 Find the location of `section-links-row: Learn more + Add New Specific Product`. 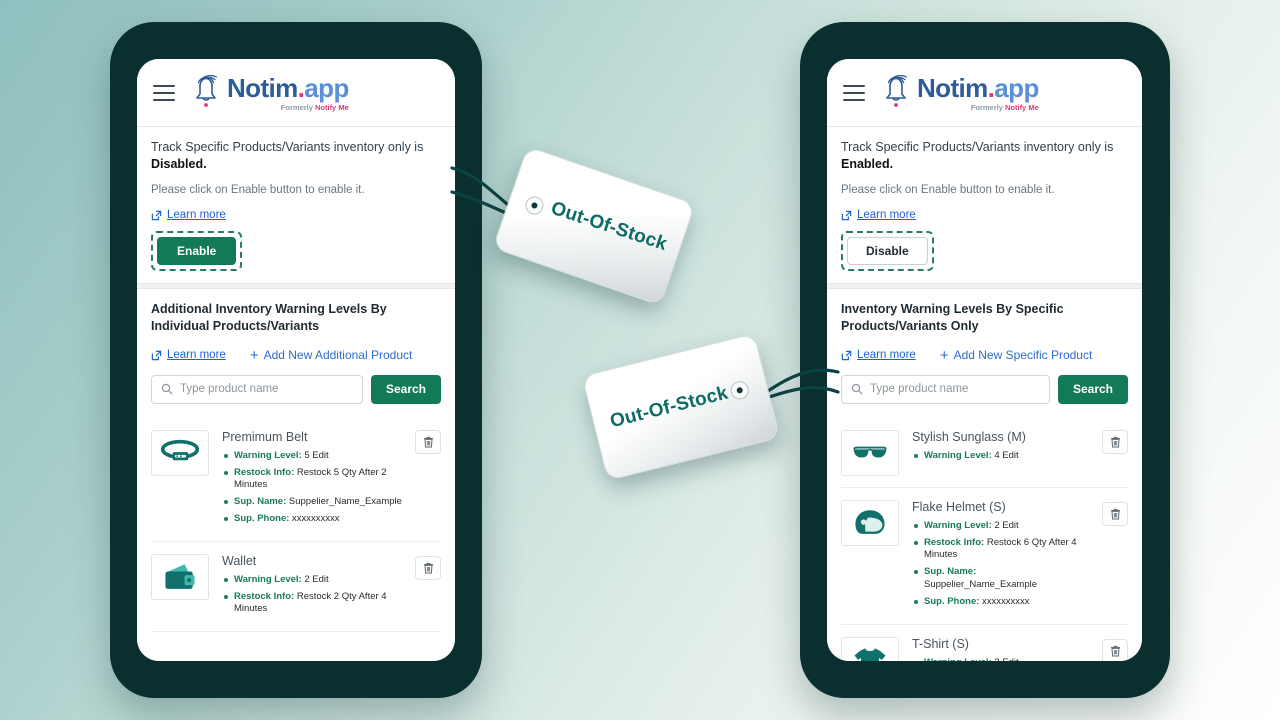

section-links-row: Learn more + Add New Specific Product is located at coordinates (984, 355).